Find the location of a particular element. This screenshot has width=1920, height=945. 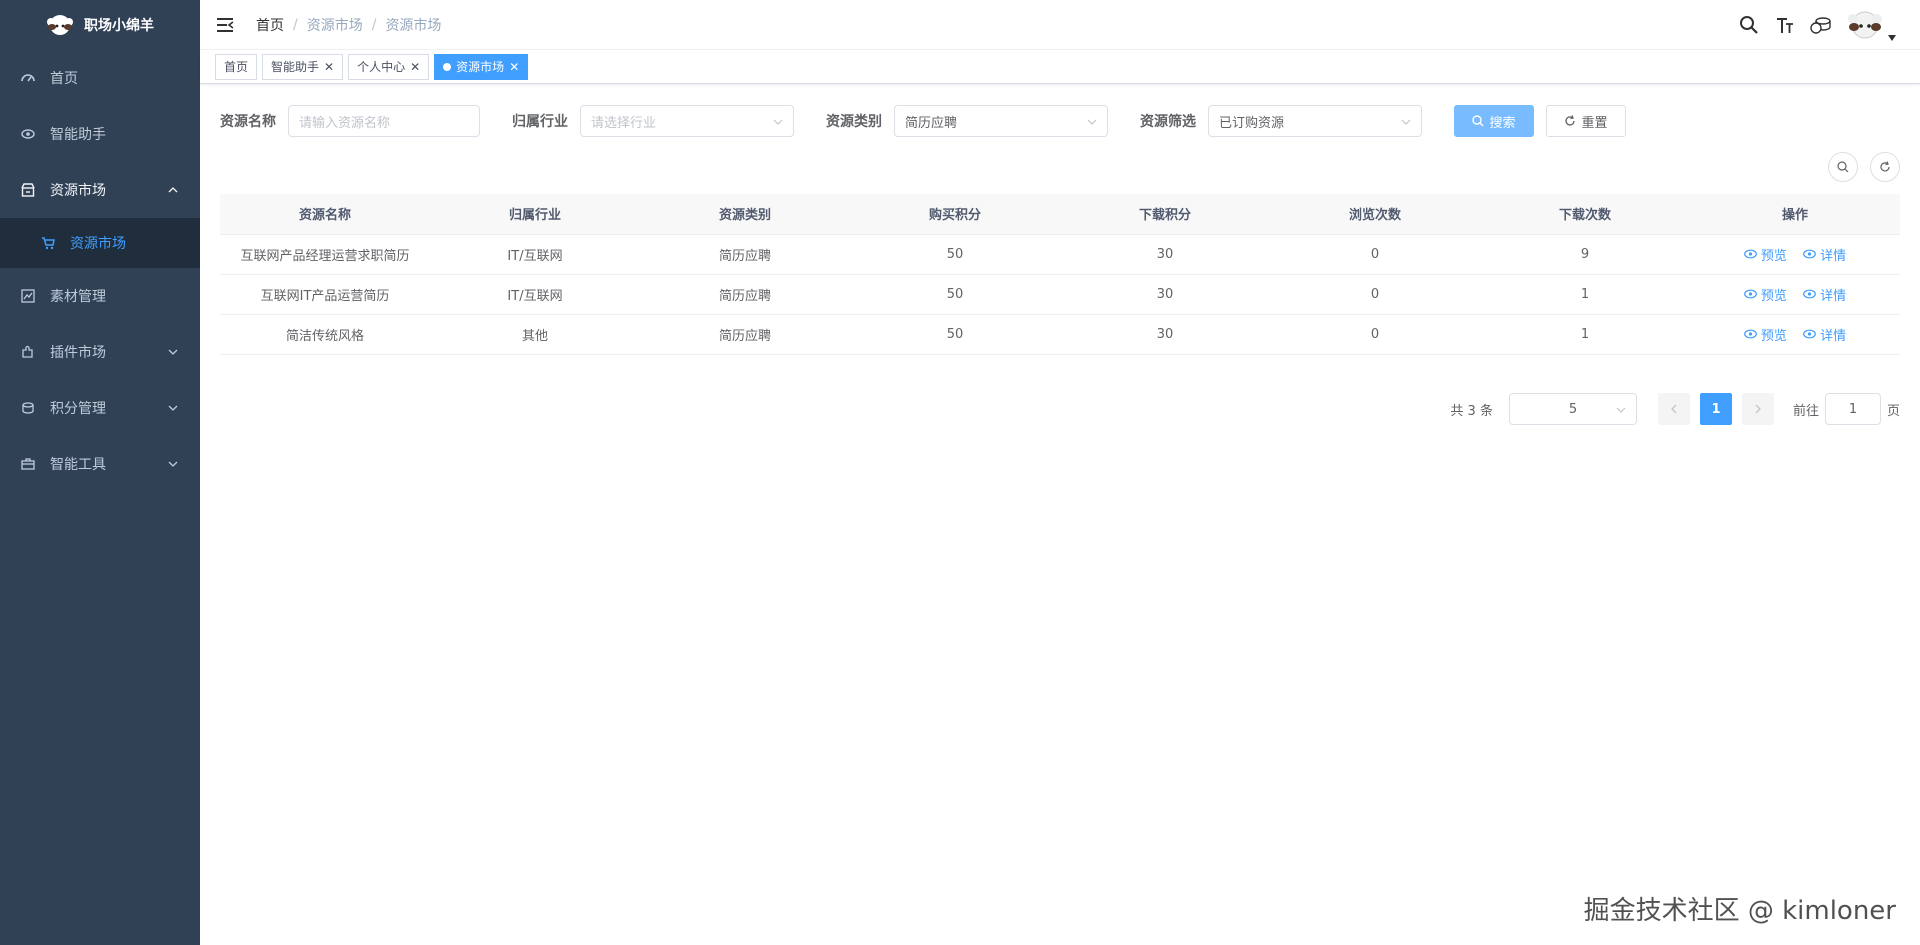

refresh-icon is located at coordinates (1885, 166).